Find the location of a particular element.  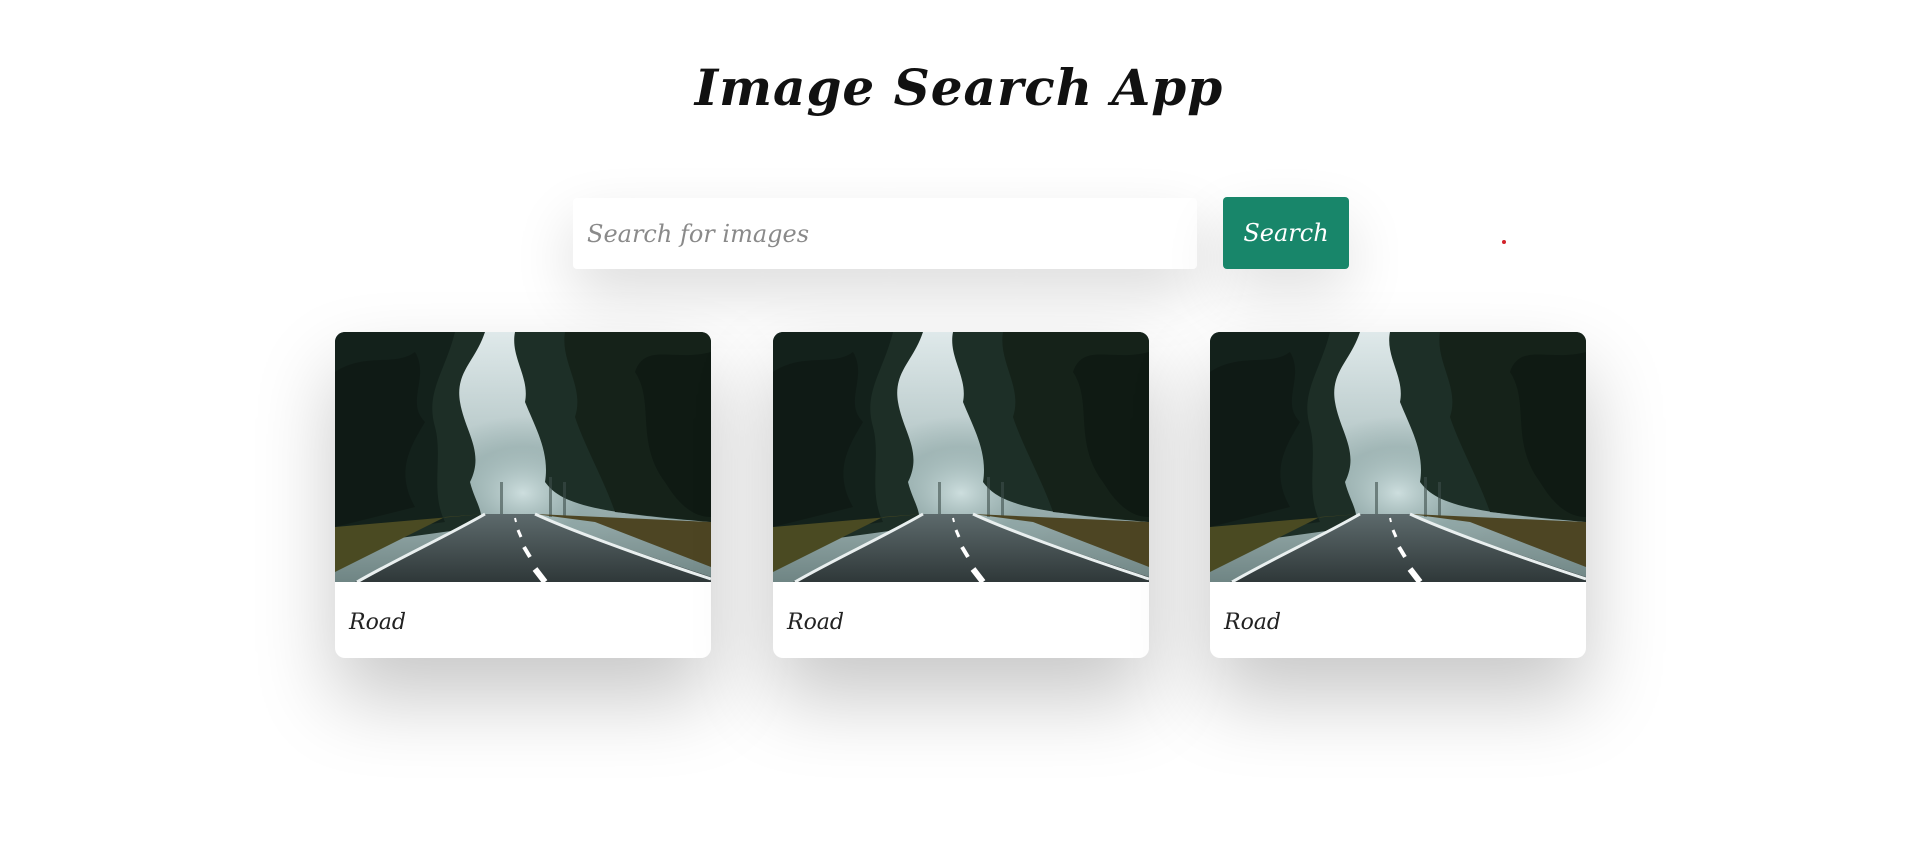

search-button: Search is located at coordinates (1286, 233).